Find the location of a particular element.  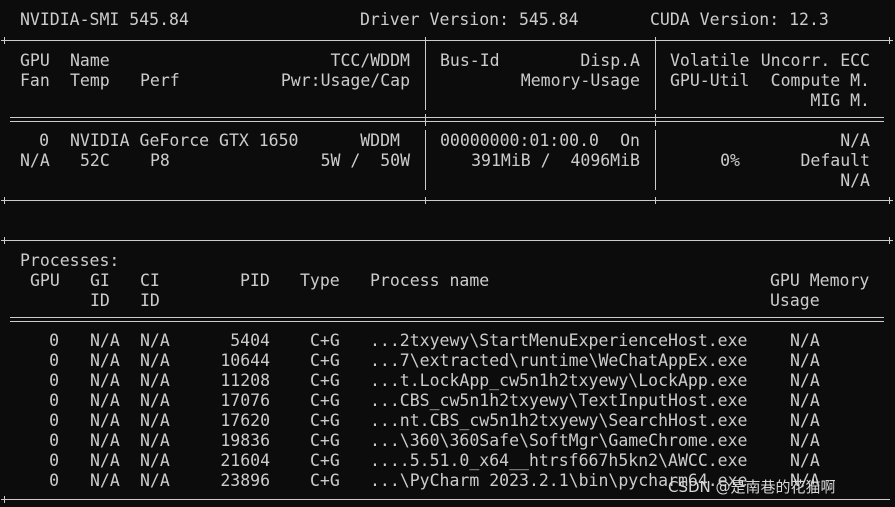

proc-pid: 17620 is located at coordinates (245, 420).